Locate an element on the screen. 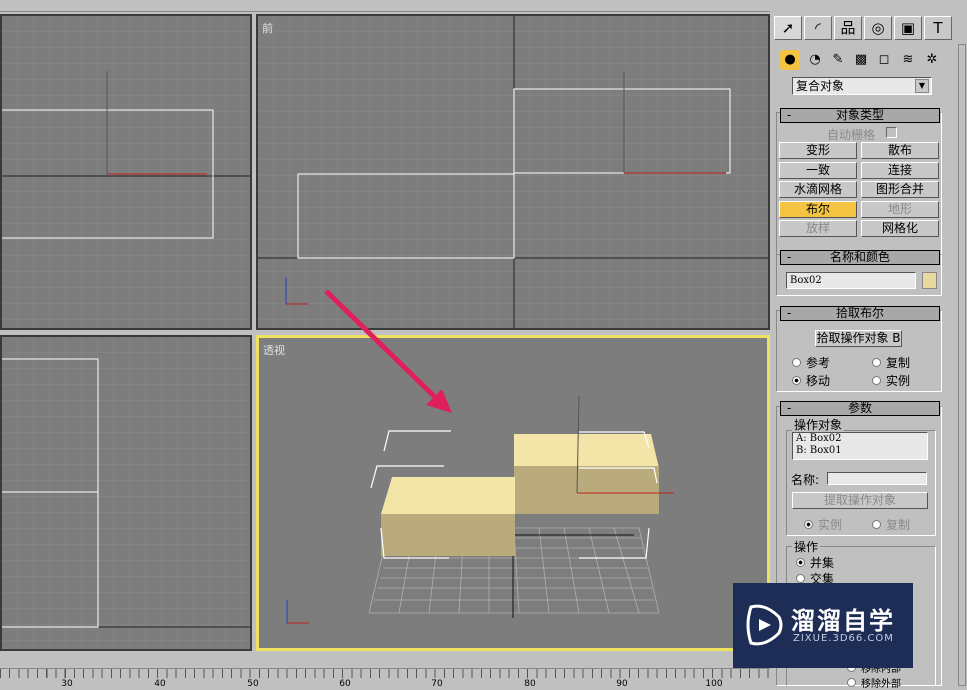 Image resolution: width=967 pixels, height=690 pixels. radio-instance: 实例 is located at coordinates (891, 380).